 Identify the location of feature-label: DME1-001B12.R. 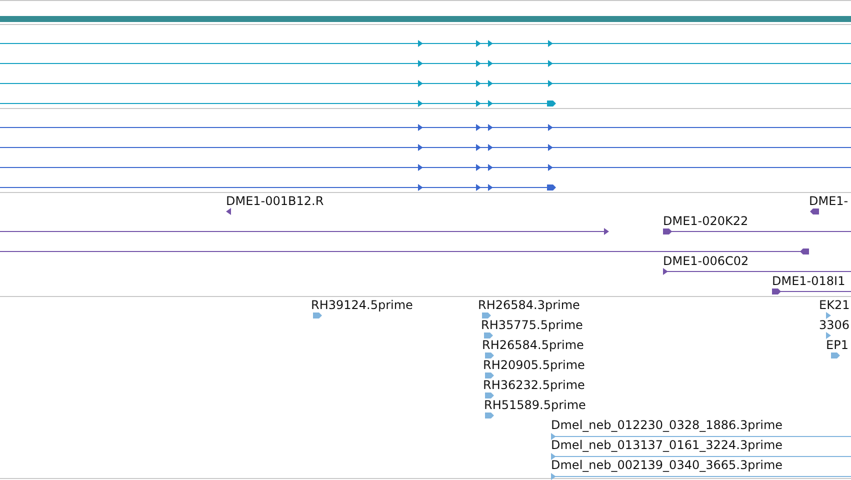
(275, 201).